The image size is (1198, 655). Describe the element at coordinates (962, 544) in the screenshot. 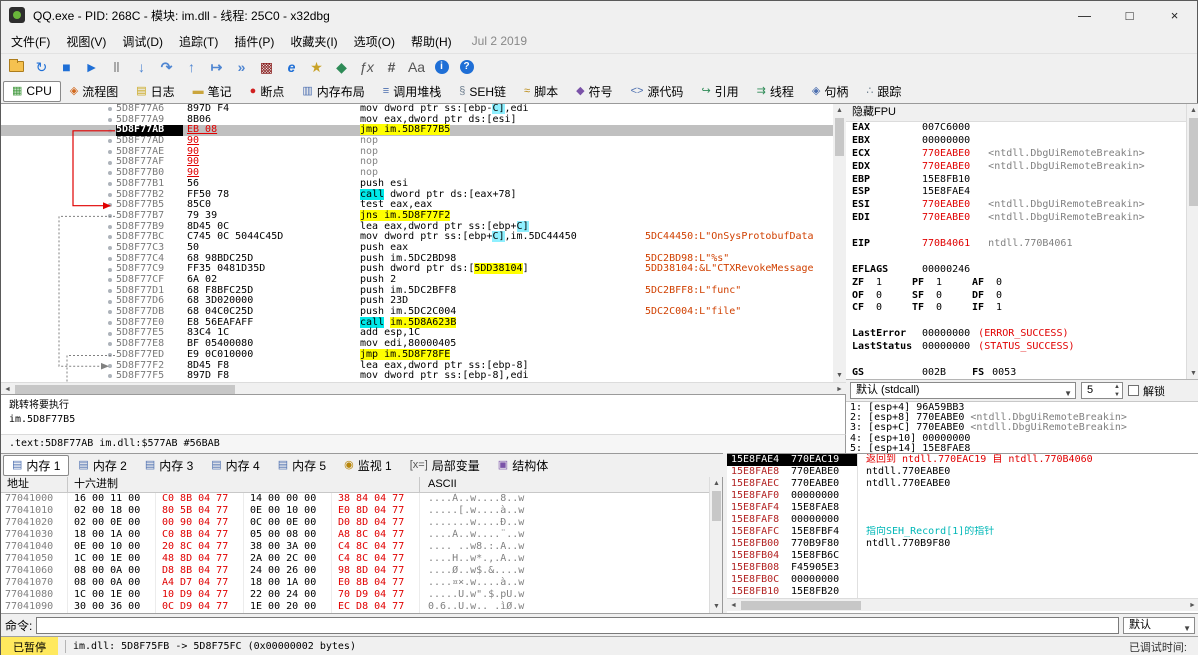

I see `stack-row: 15E8FB00 770B9F80 ntdll.770B9F80` at that location.